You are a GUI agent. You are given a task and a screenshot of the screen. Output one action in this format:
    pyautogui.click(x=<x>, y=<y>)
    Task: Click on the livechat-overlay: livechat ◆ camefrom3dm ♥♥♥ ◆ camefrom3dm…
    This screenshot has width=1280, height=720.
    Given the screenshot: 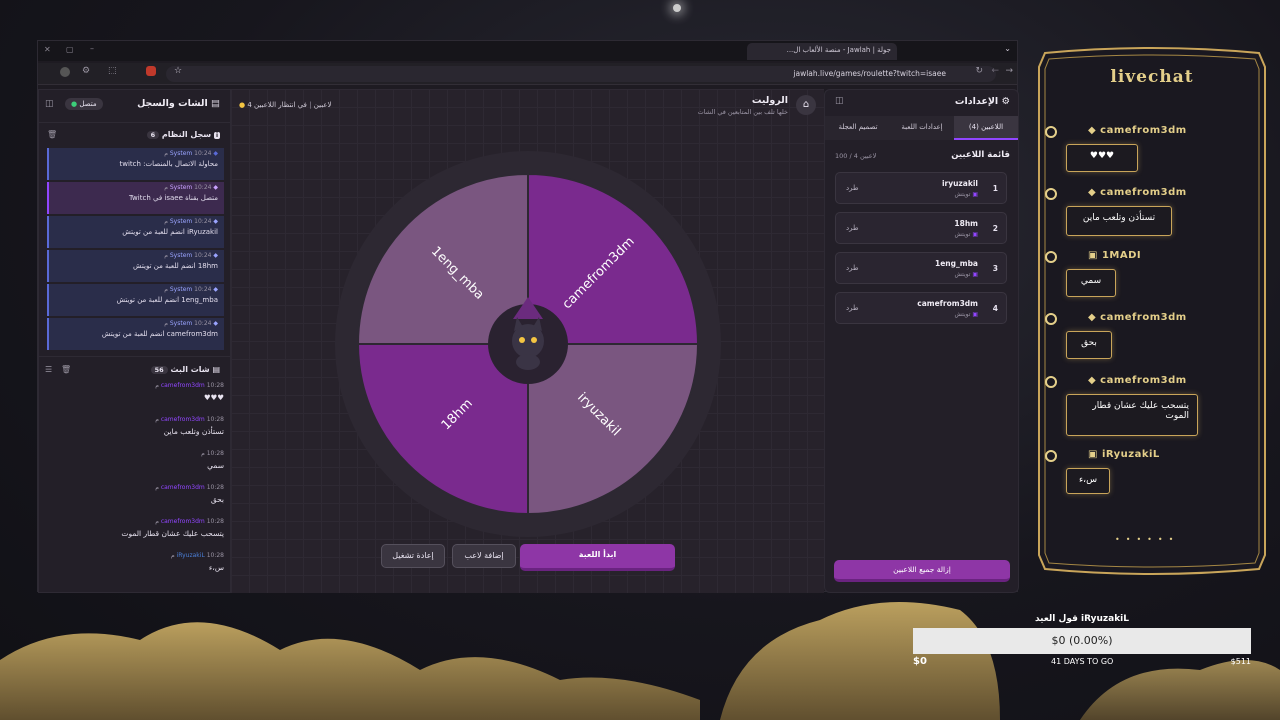 What is the action you would take?
    pyautogui.click(x=1152, y=311)
    